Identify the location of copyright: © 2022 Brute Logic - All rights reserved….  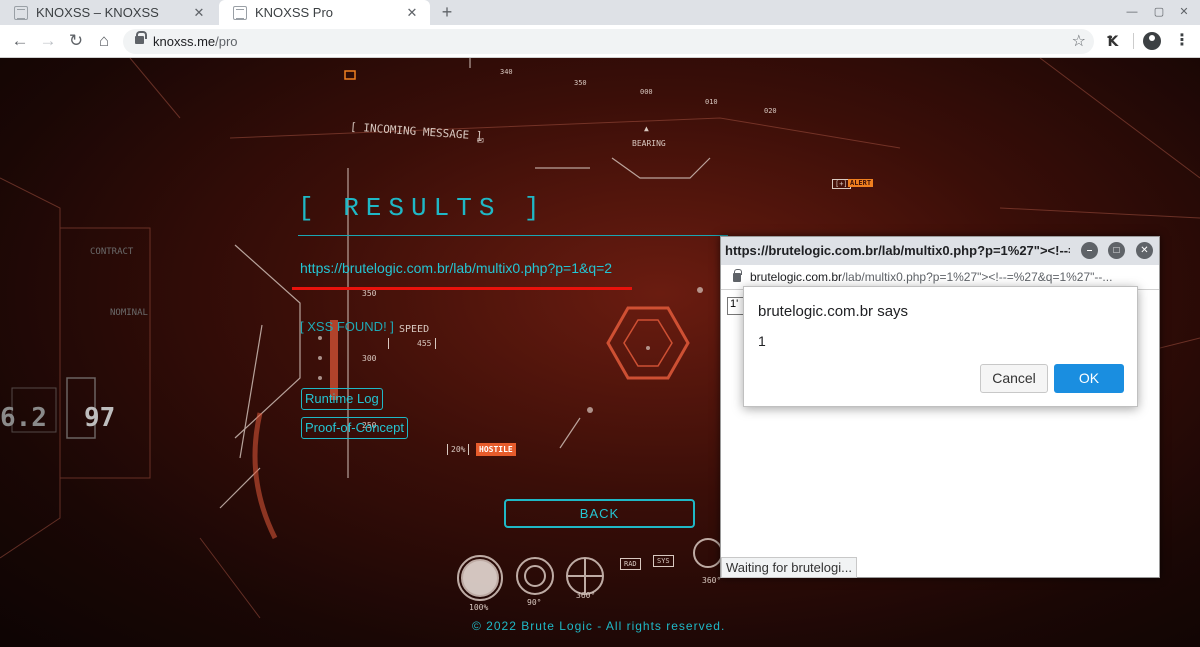
(599, 626).